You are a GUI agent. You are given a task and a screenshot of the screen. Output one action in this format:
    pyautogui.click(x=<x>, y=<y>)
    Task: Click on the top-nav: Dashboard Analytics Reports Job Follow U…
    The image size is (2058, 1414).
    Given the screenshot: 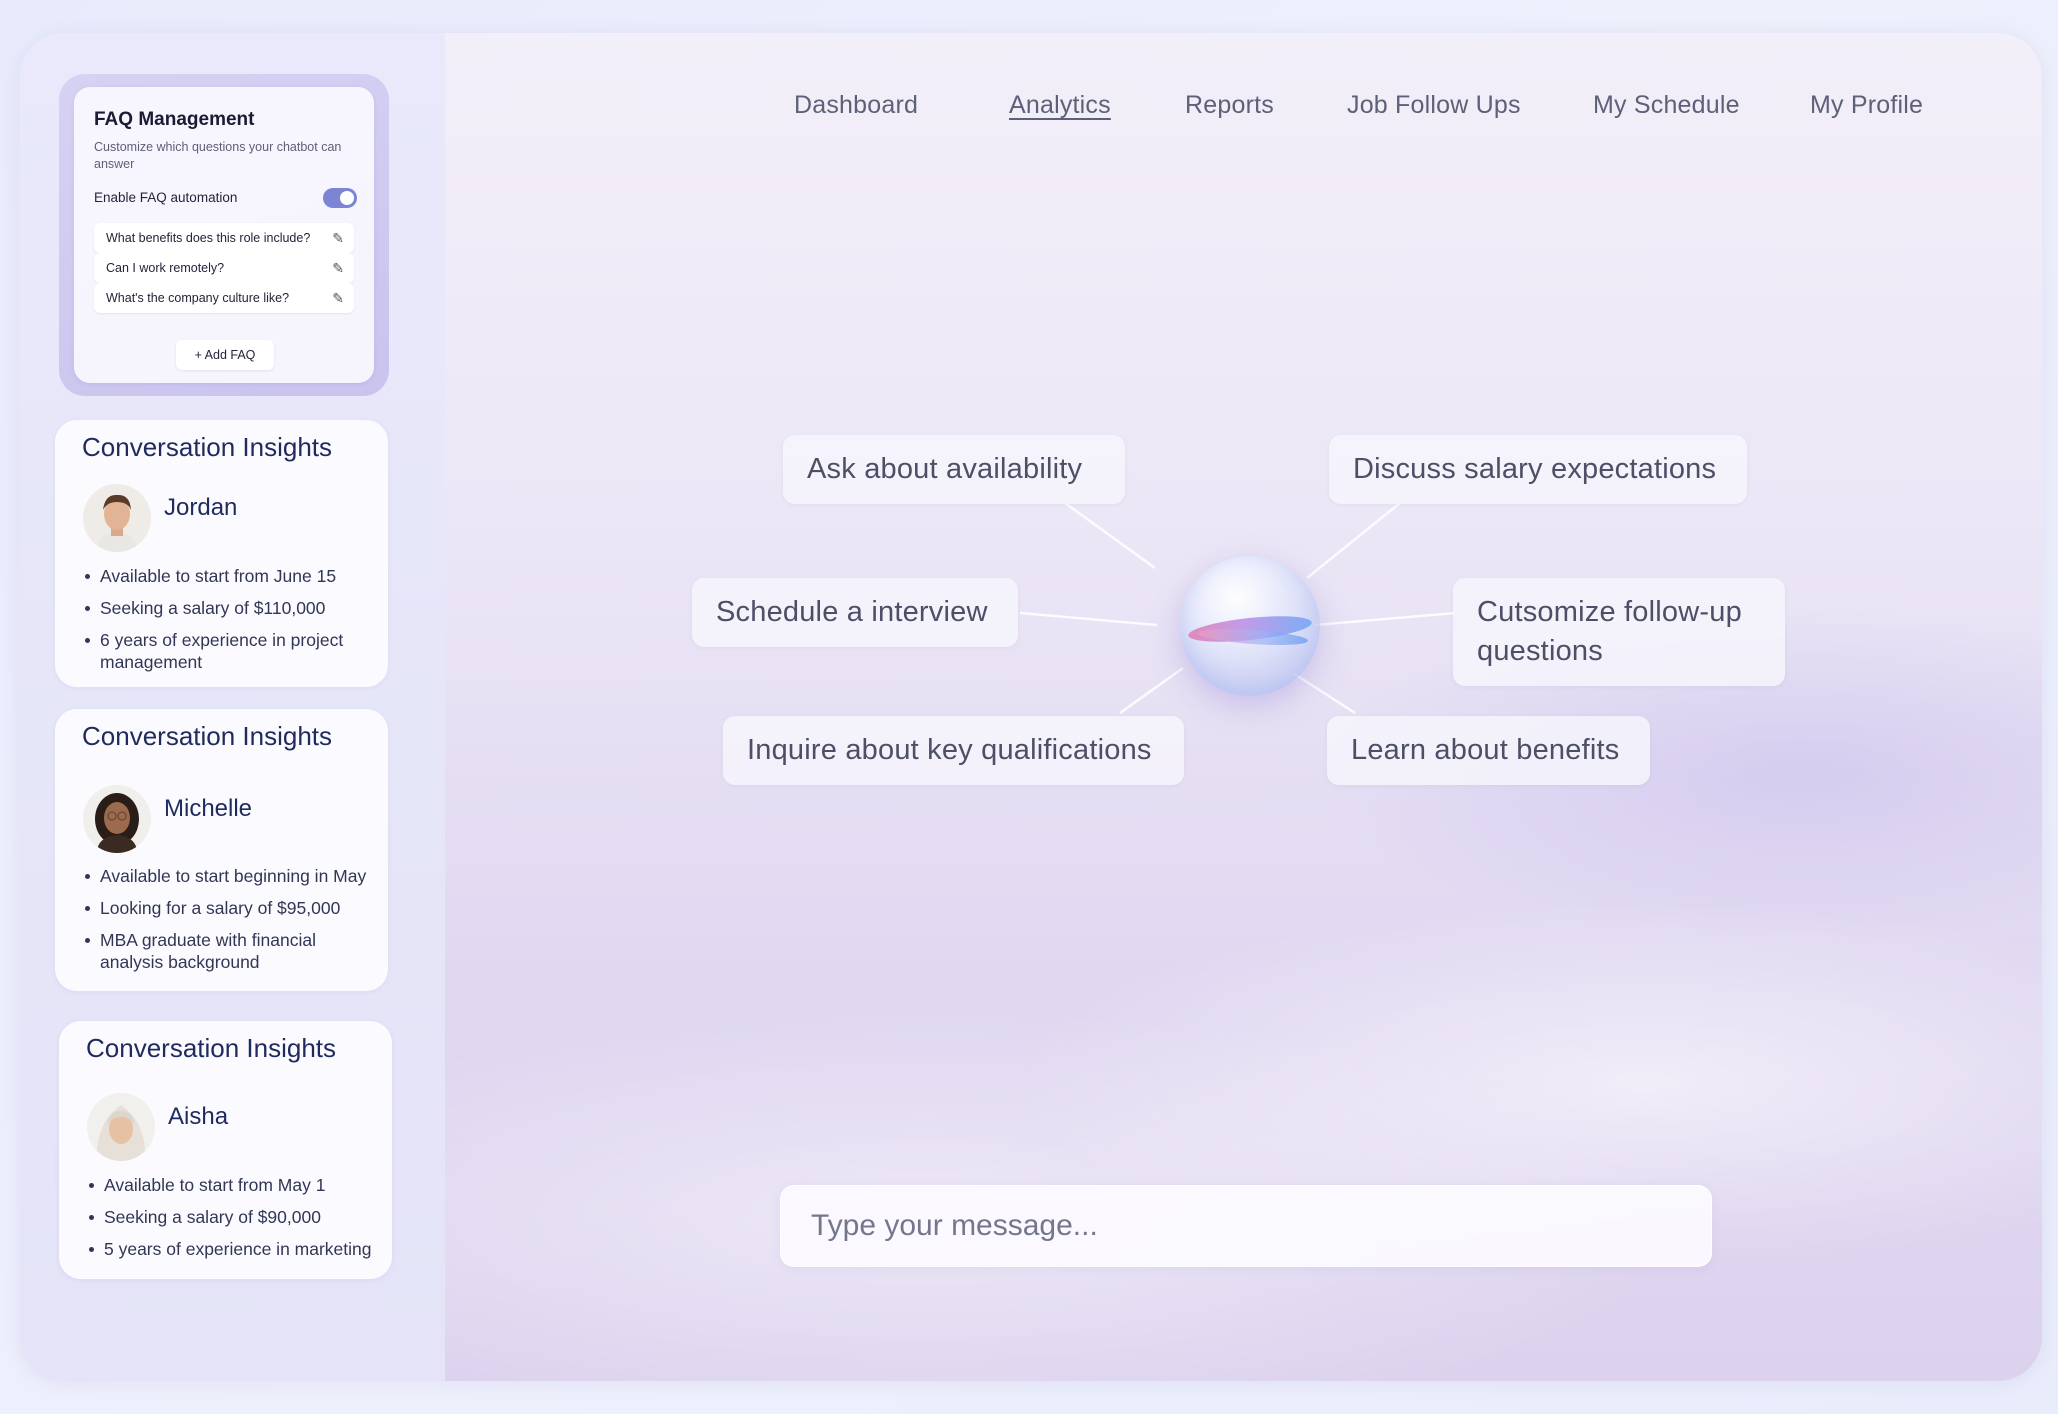 What is the action you would take?
    pyautogui.click(x=1243, y=88)
    